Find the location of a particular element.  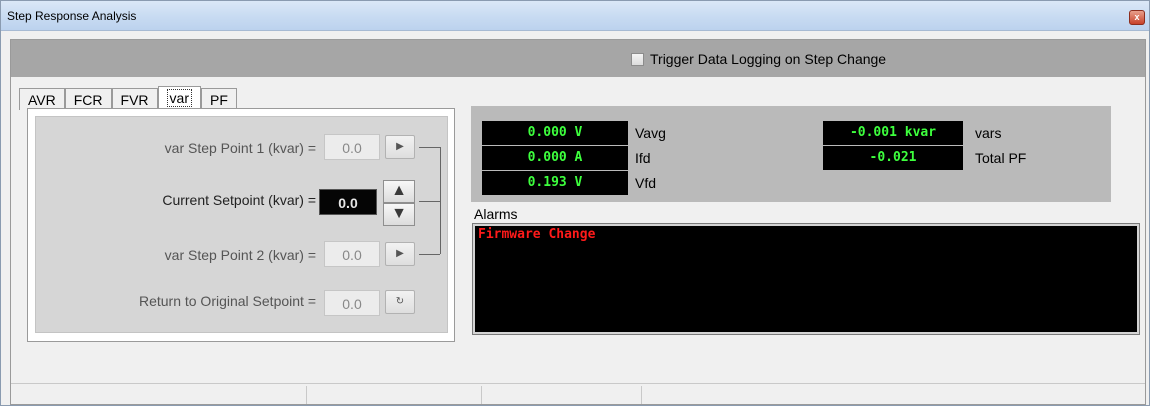

vavg-label: Vavg is located at coordinates (650, 133).